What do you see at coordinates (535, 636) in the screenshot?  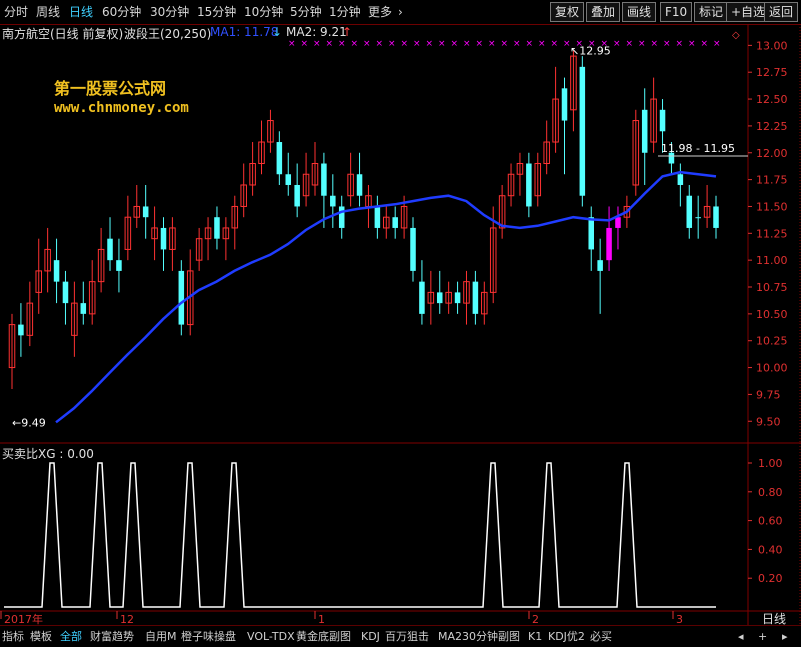 I see `bottom-item-k1: K1` at bounding box center [535, 636].